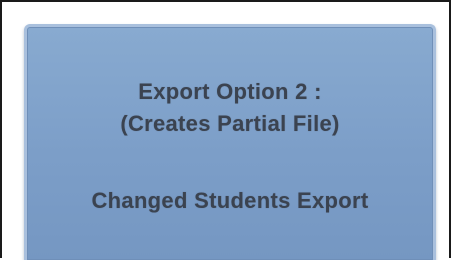 This screenshot has height=260, width=455. Describe the element at coordinates (230, 91) in the screenshot. I see `export-option-title: Export Option 2 :` at that location.